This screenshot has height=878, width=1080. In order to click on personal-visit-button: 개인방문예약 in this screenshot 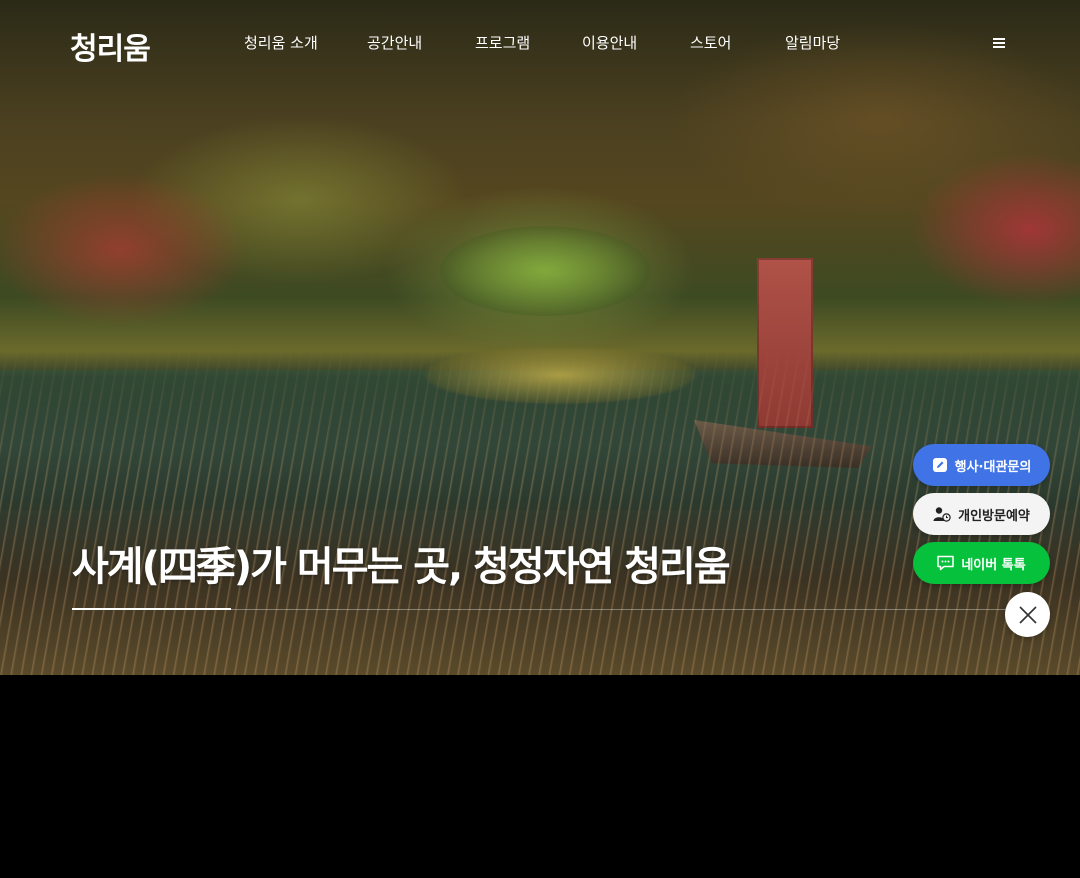, I will do `click(981, 514)`.